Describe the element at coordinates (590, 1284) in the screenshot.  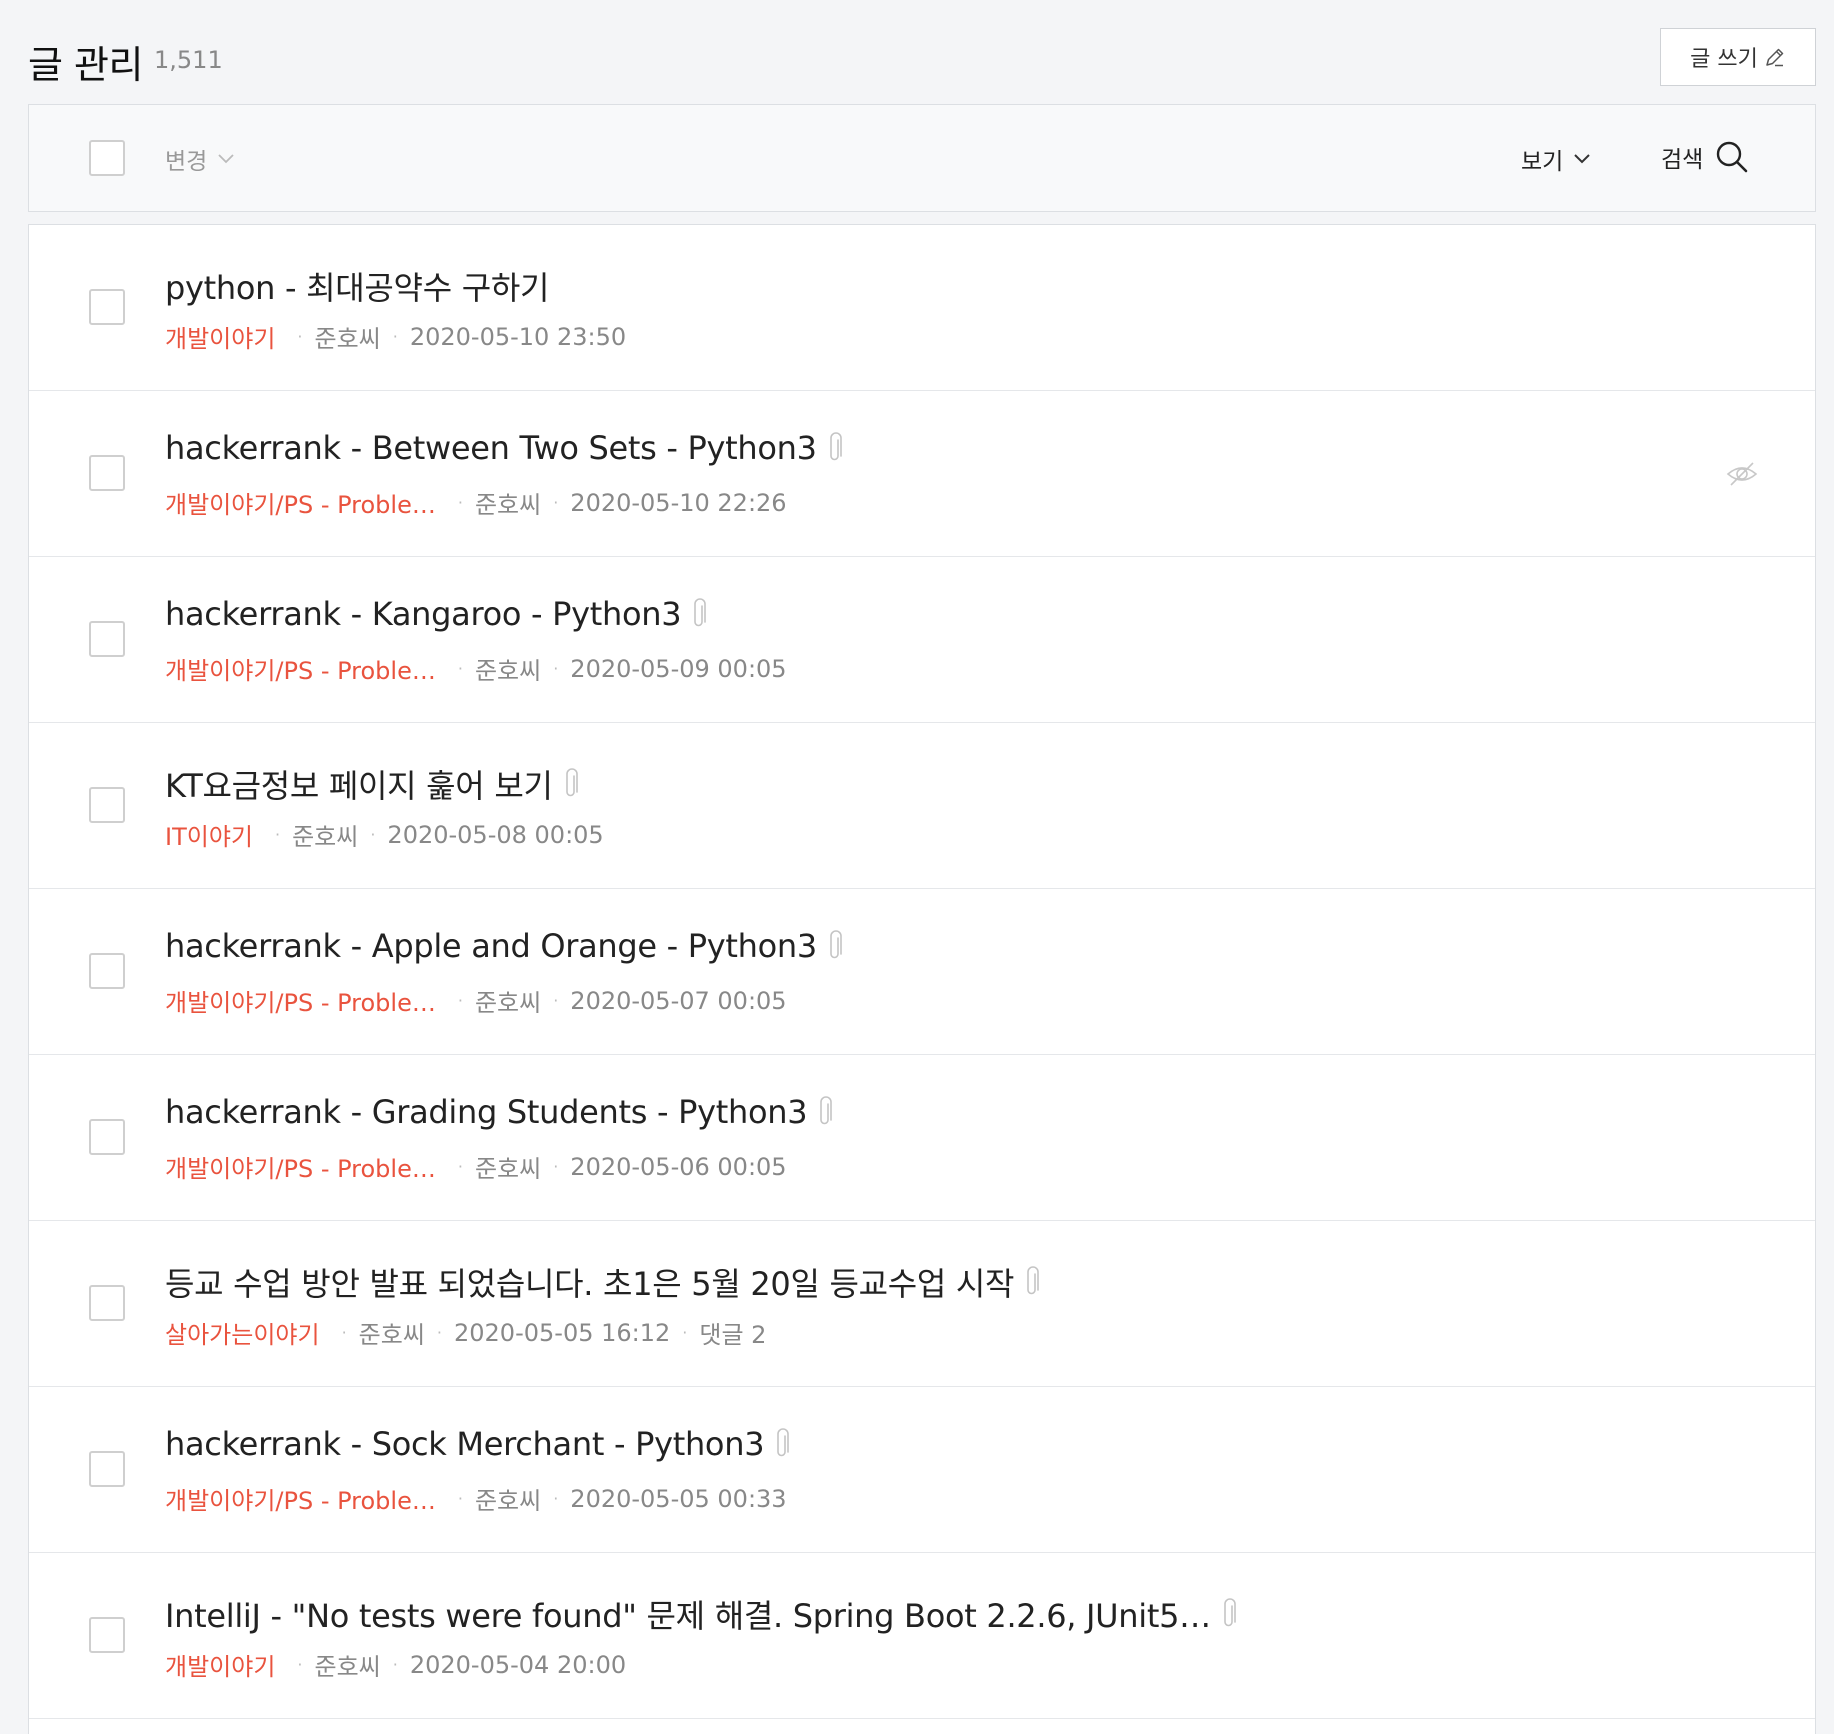
I see `post-title: 등교 수업 방안 발표 되었습니다. 초1은 5월 20일 등교수업 시작` at that location.